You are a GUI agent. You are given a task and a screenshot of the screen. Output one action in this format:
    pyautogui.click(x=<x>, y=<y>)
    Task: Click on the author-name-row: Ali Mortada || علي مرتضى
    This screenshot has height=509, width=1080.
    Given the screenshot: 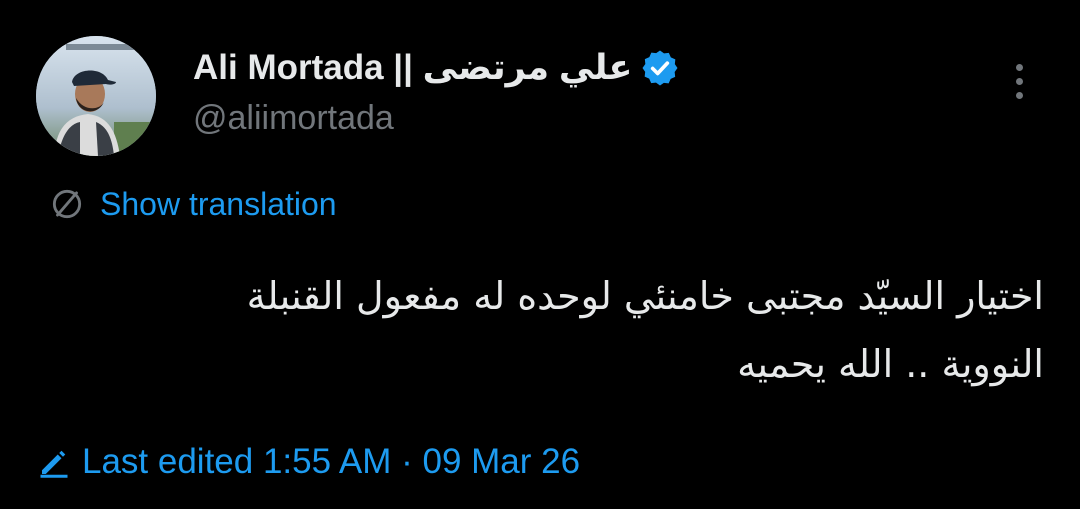 What is the action you would take?
    pyautogui.click(x=436, y=68)
    